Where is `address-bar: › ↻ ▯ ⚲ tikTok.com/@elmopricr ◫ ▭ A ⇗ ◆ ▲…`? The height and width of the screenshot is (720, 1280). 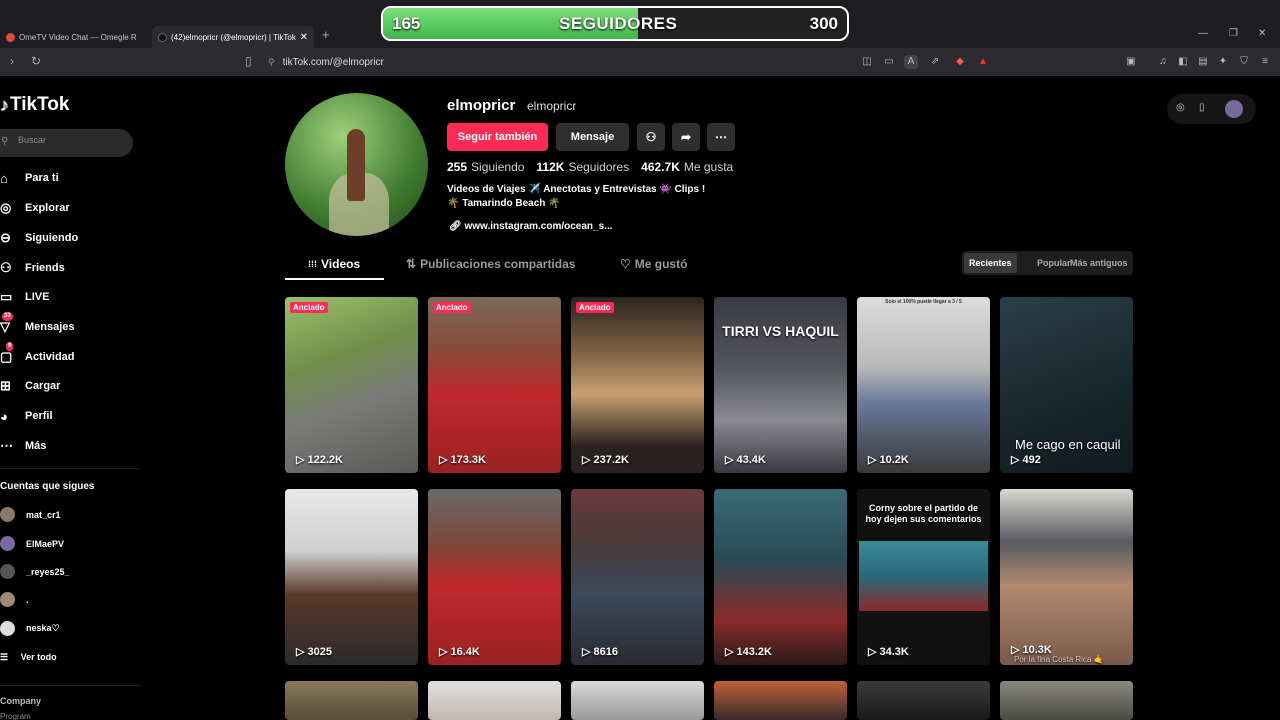
address-bar: › ↻ ▯ ⚲ tikTok.com/@elmopricr ◫ ▭ A ⇗ ◆ ▲… is located at coordinates (640, 62).